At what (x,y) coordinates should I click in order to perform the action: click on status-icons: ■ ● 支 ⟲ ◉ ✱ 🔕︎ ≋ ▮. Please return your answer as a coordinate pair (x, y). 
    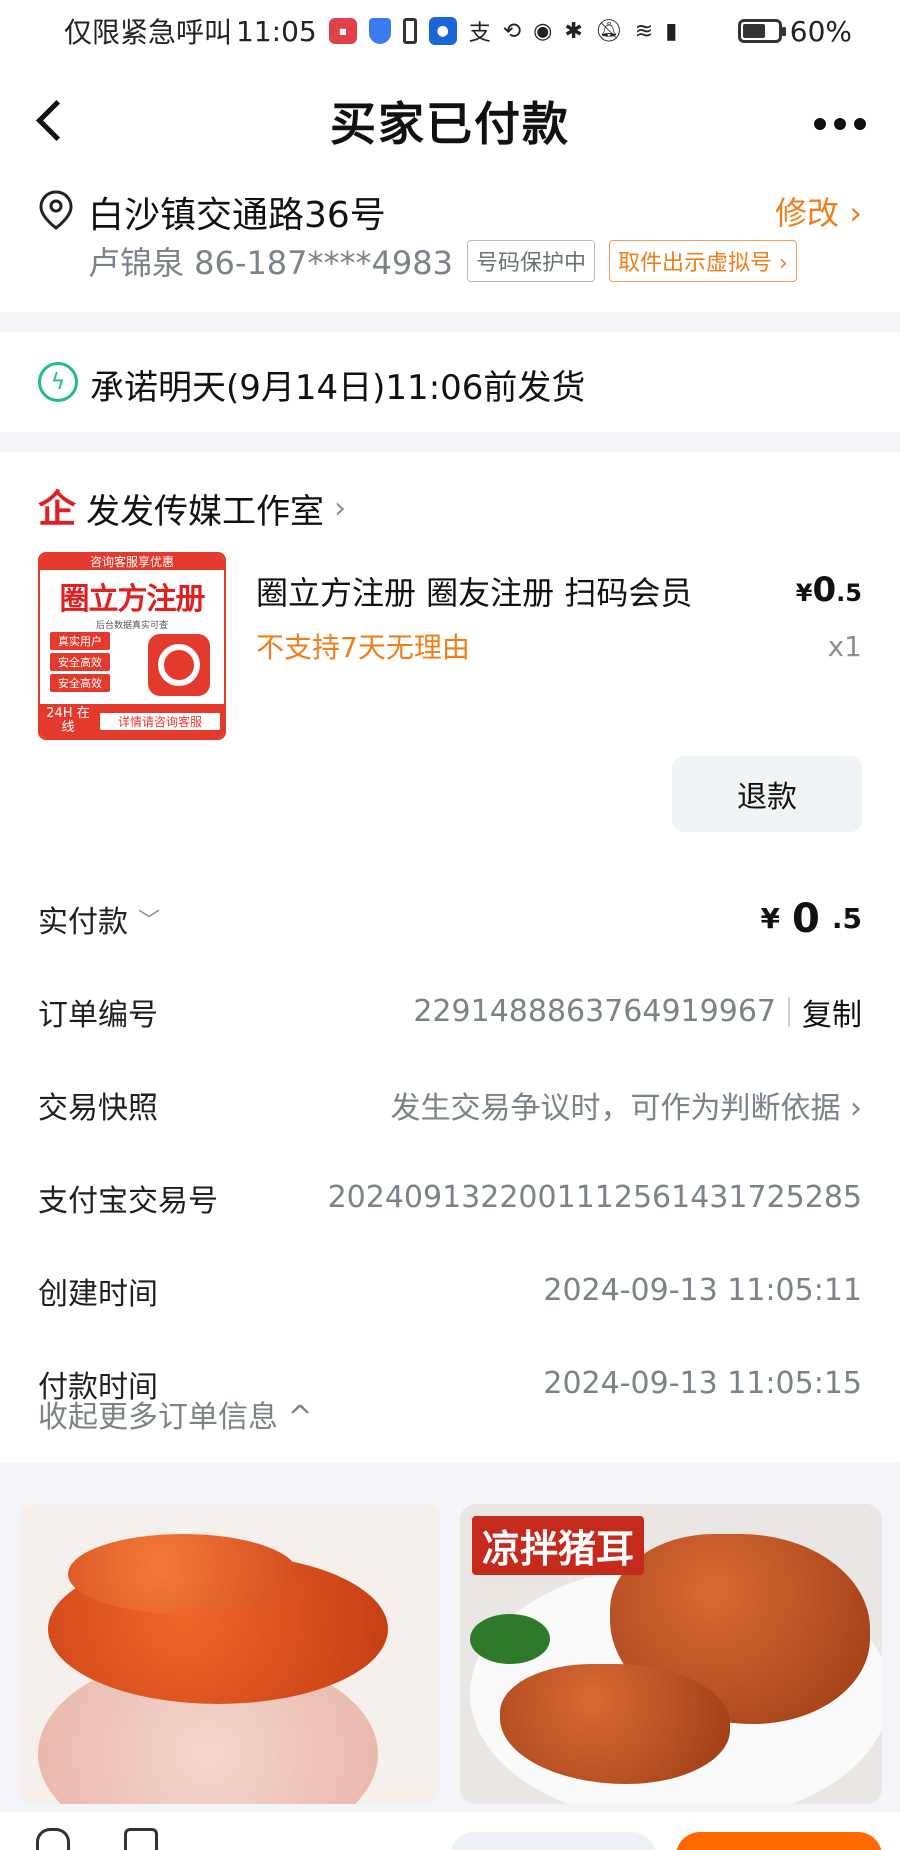
    Looking at the image, I should click on (503, 31).